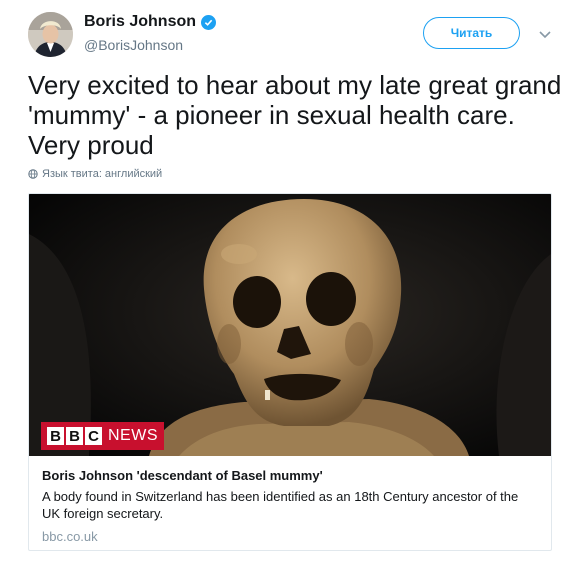 The image size is (585, 578). I want to click on globe-icon, so click(33, 174).